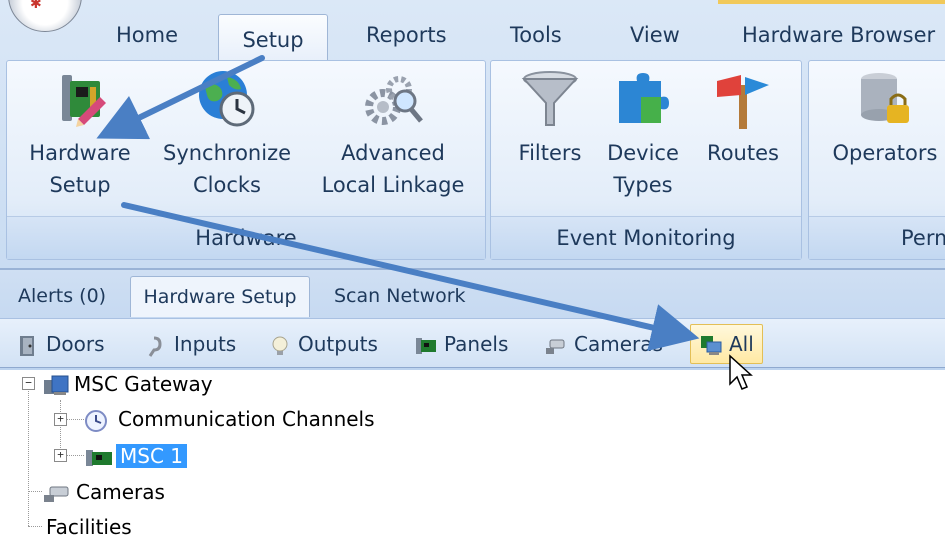  I want to click on panels-button: Panels, so click(461, 344).